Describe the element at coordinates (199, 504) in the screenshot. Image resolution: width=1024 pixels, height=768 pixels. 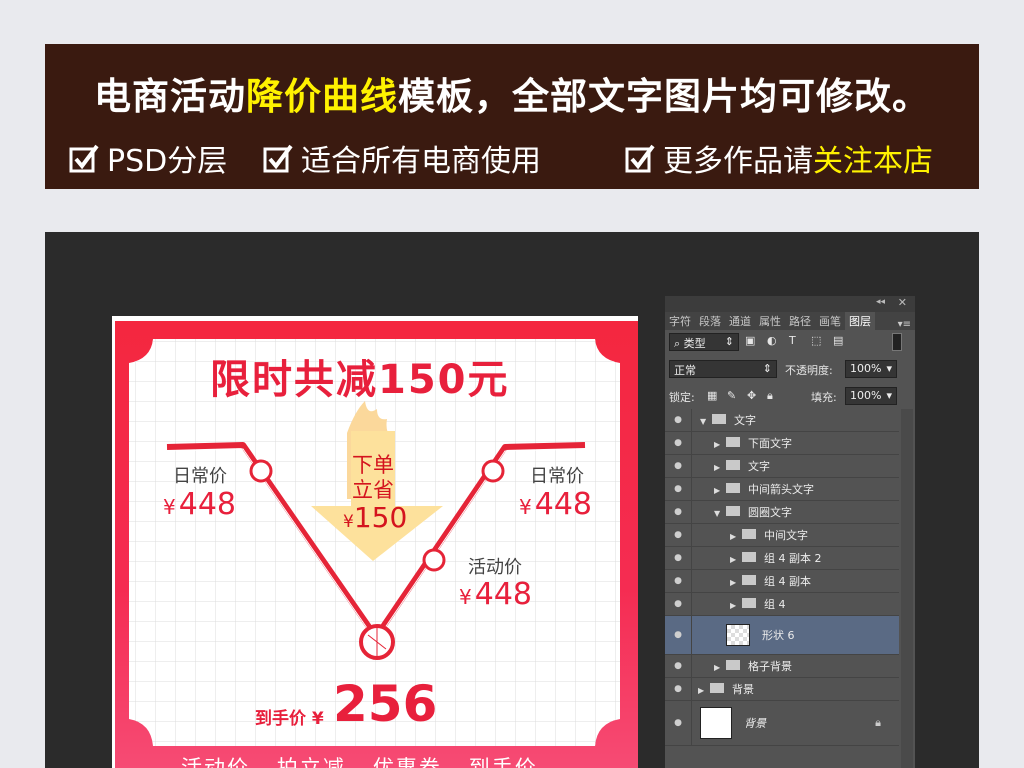
I see `regular-price-left: ¥448` at that location.